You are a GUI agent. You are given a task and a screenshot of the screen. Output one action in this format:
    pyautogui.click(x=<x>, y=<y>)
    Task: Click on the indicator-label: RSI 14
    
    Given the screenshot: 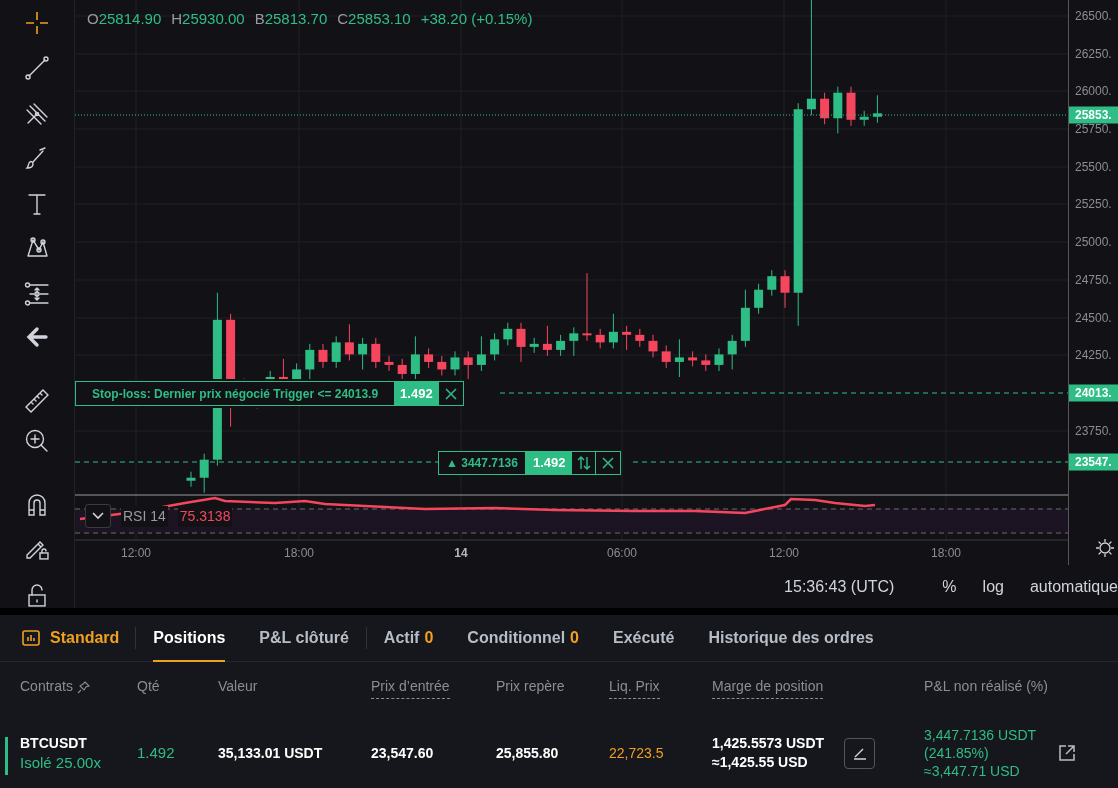 What is the action you would take?
    pyautogui.click(x=144, y=516)
    